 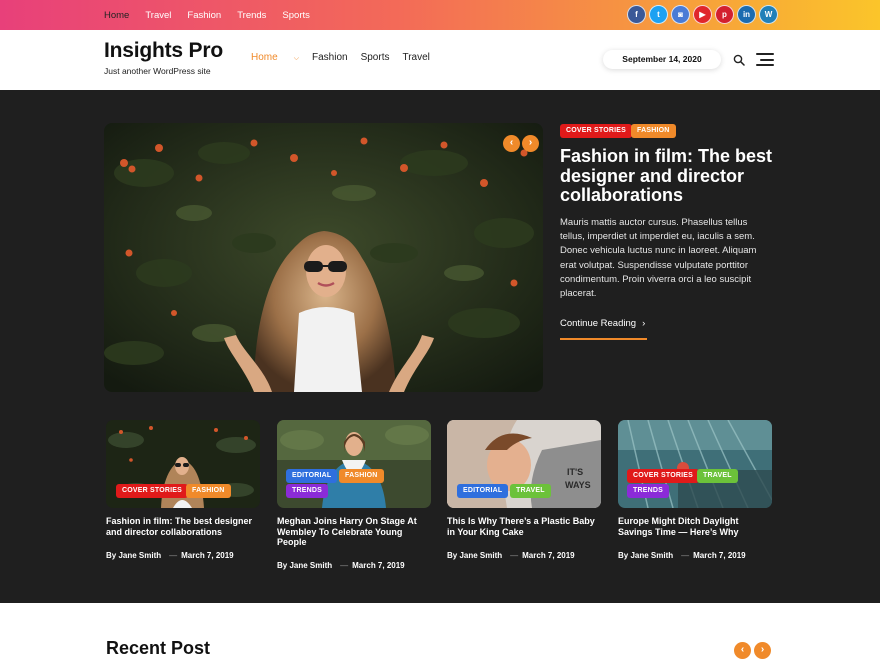 I want to click on chevron-right-icon: ›, so click(x=644, y=323).